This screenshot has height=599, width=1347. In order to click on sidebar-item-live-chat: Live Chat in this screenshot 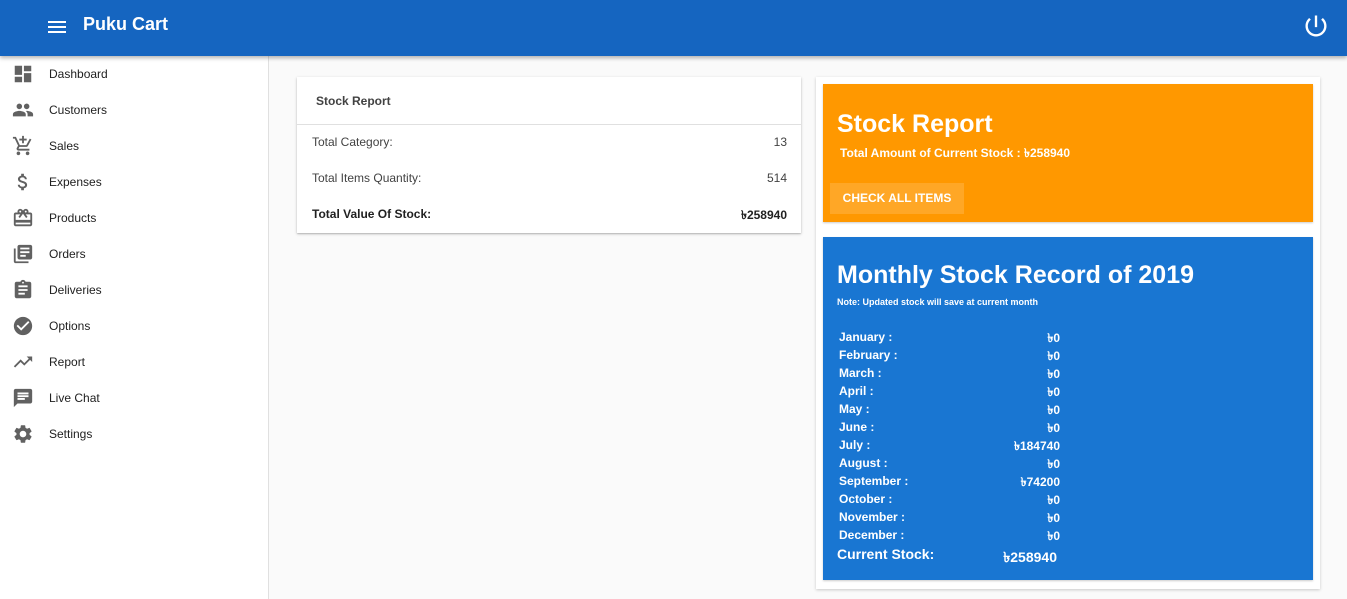, I will do `click(134, 398)`.